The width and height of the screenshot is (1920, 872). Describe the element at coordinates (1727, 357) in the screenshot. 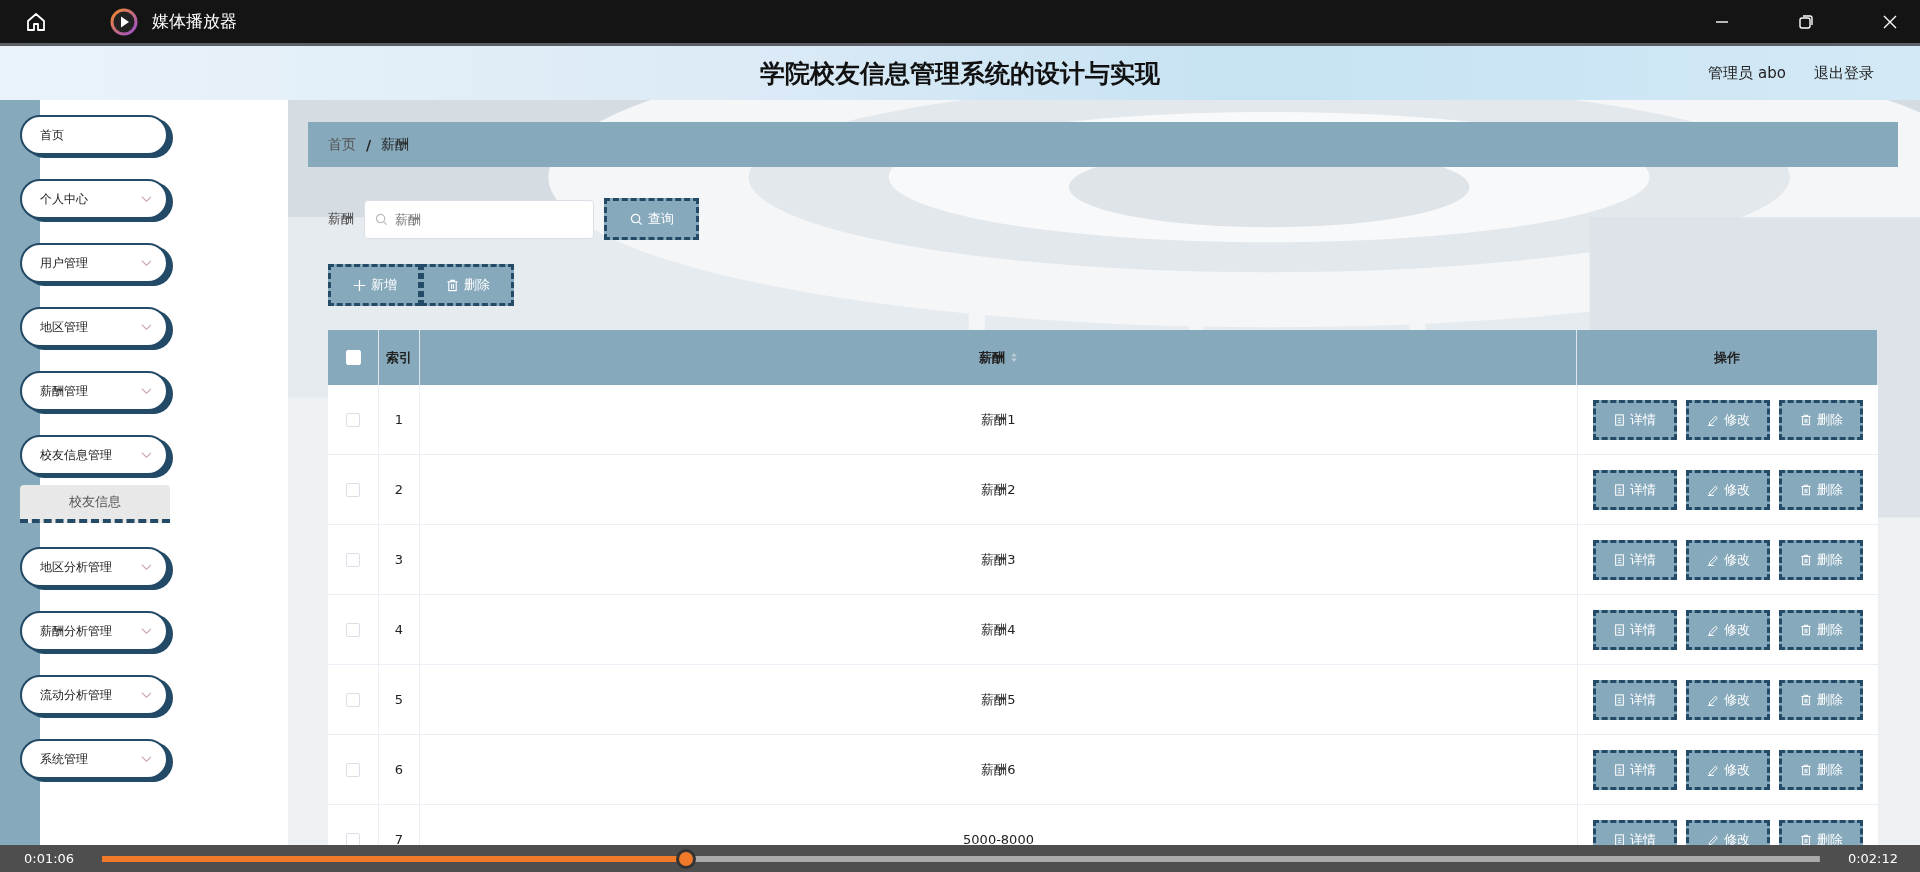

I see `column-header: 操作` at that location.